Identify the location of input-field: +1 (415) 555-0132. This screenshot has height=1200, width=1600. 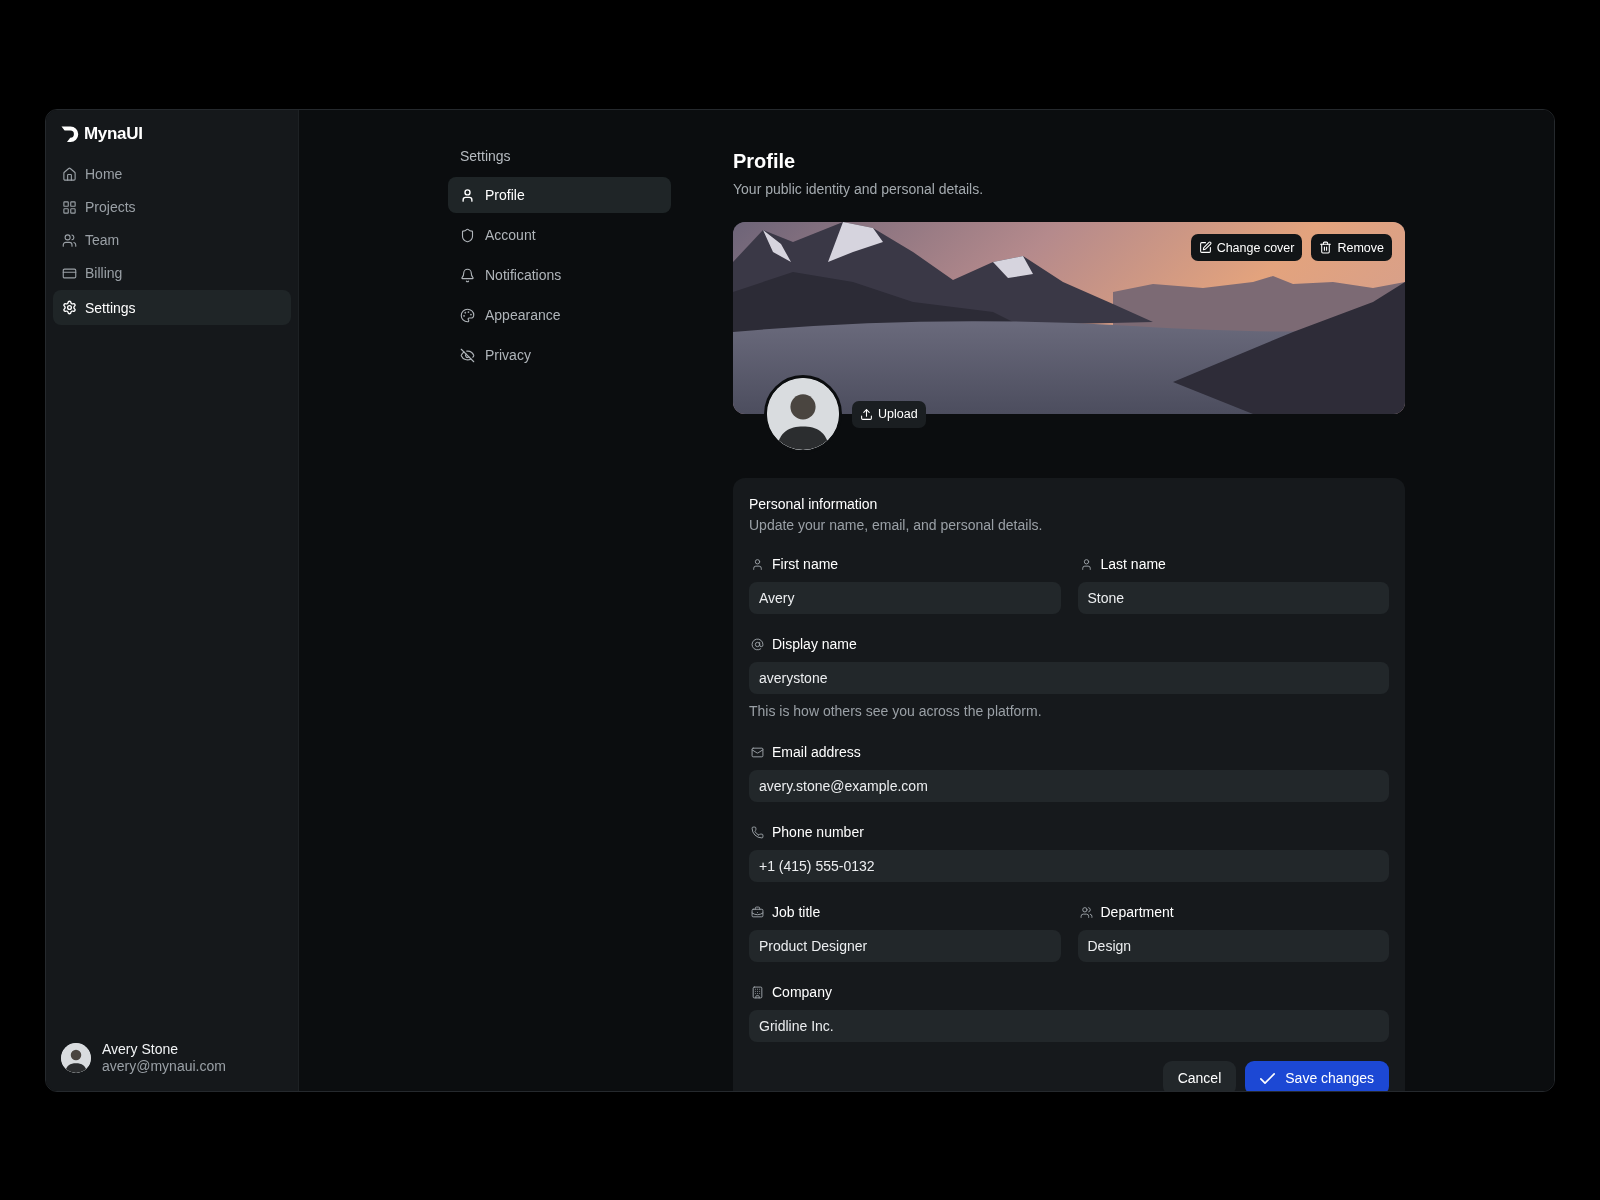
(1069, 866).